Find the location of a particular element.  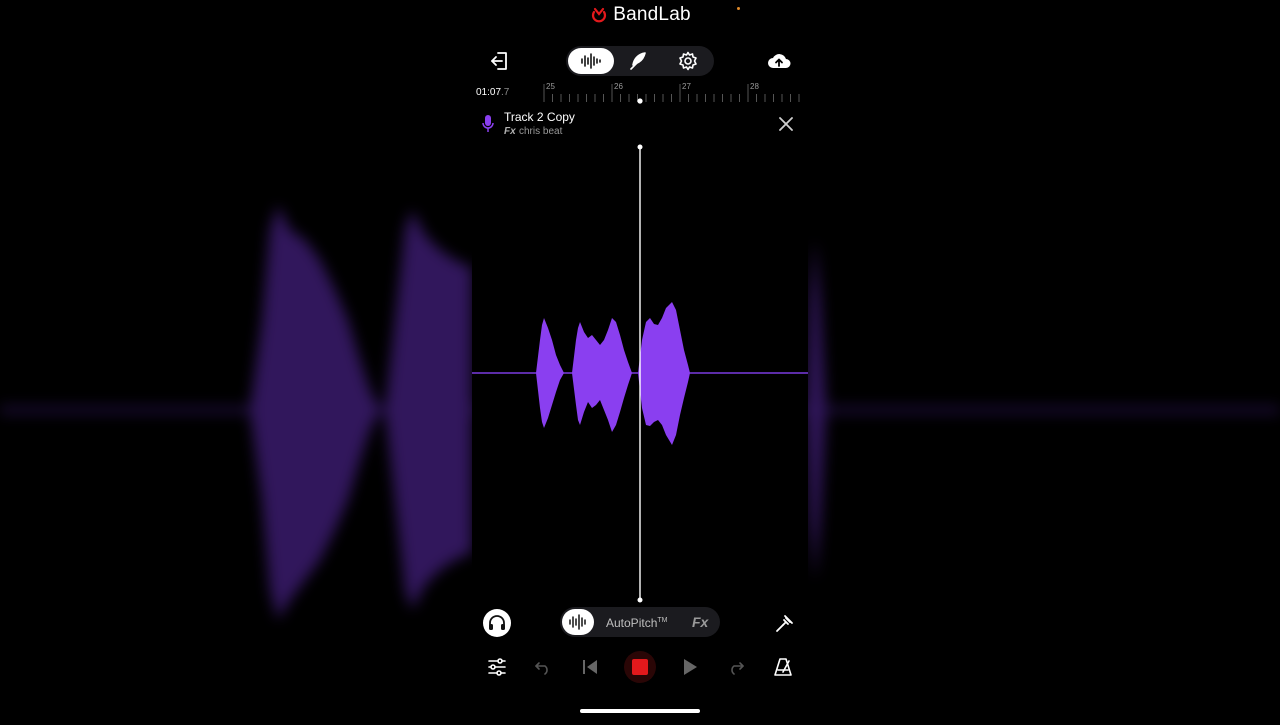

ruler-tick-label: 28 is located at coordinates (754, 86).